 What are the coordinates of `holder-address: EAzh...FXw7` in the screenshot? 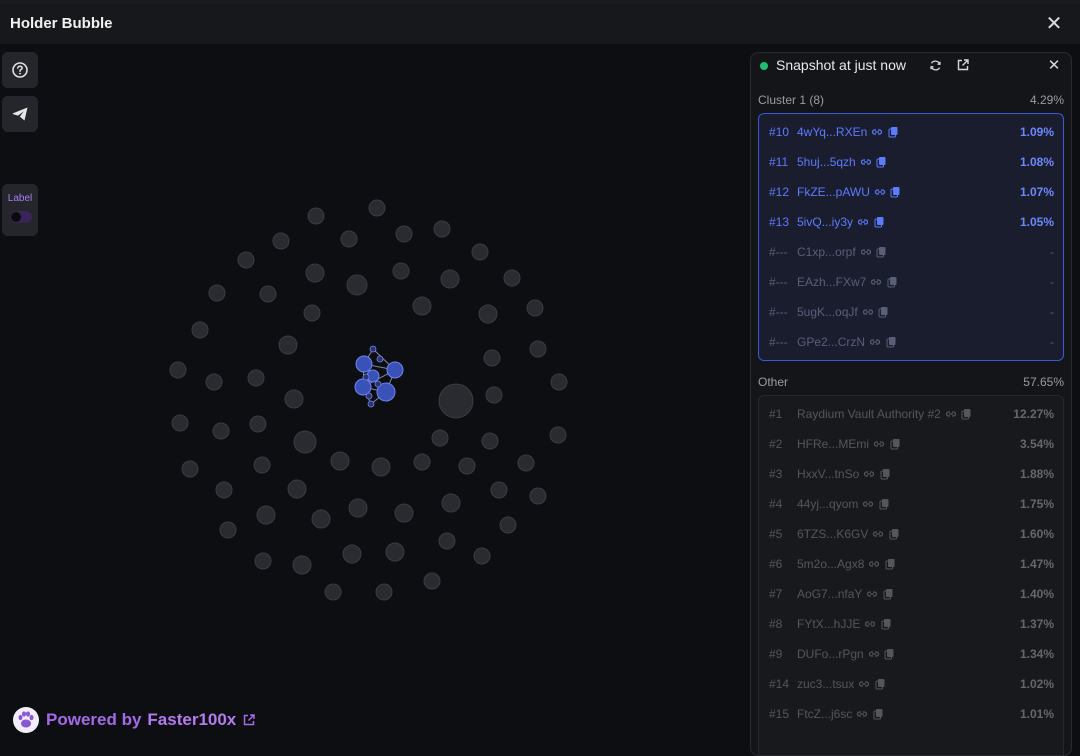 It's located at (831, 282).